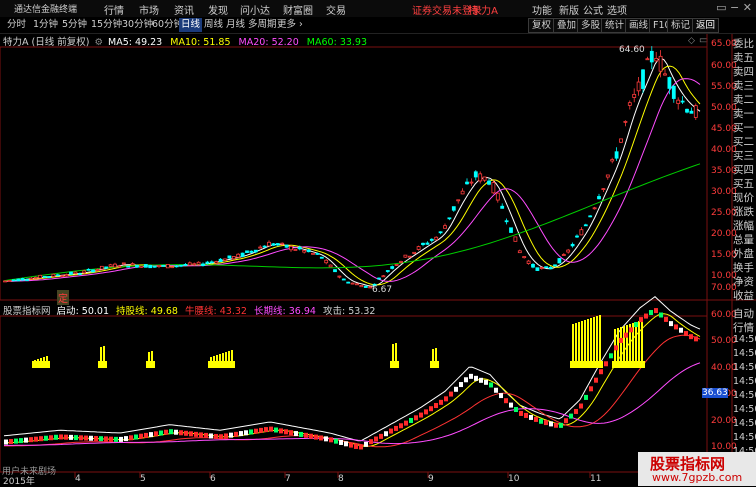 The height and width of the screenshot is (487, 756). I want to click on time-axis-label: 2015年, so click(19, 482).